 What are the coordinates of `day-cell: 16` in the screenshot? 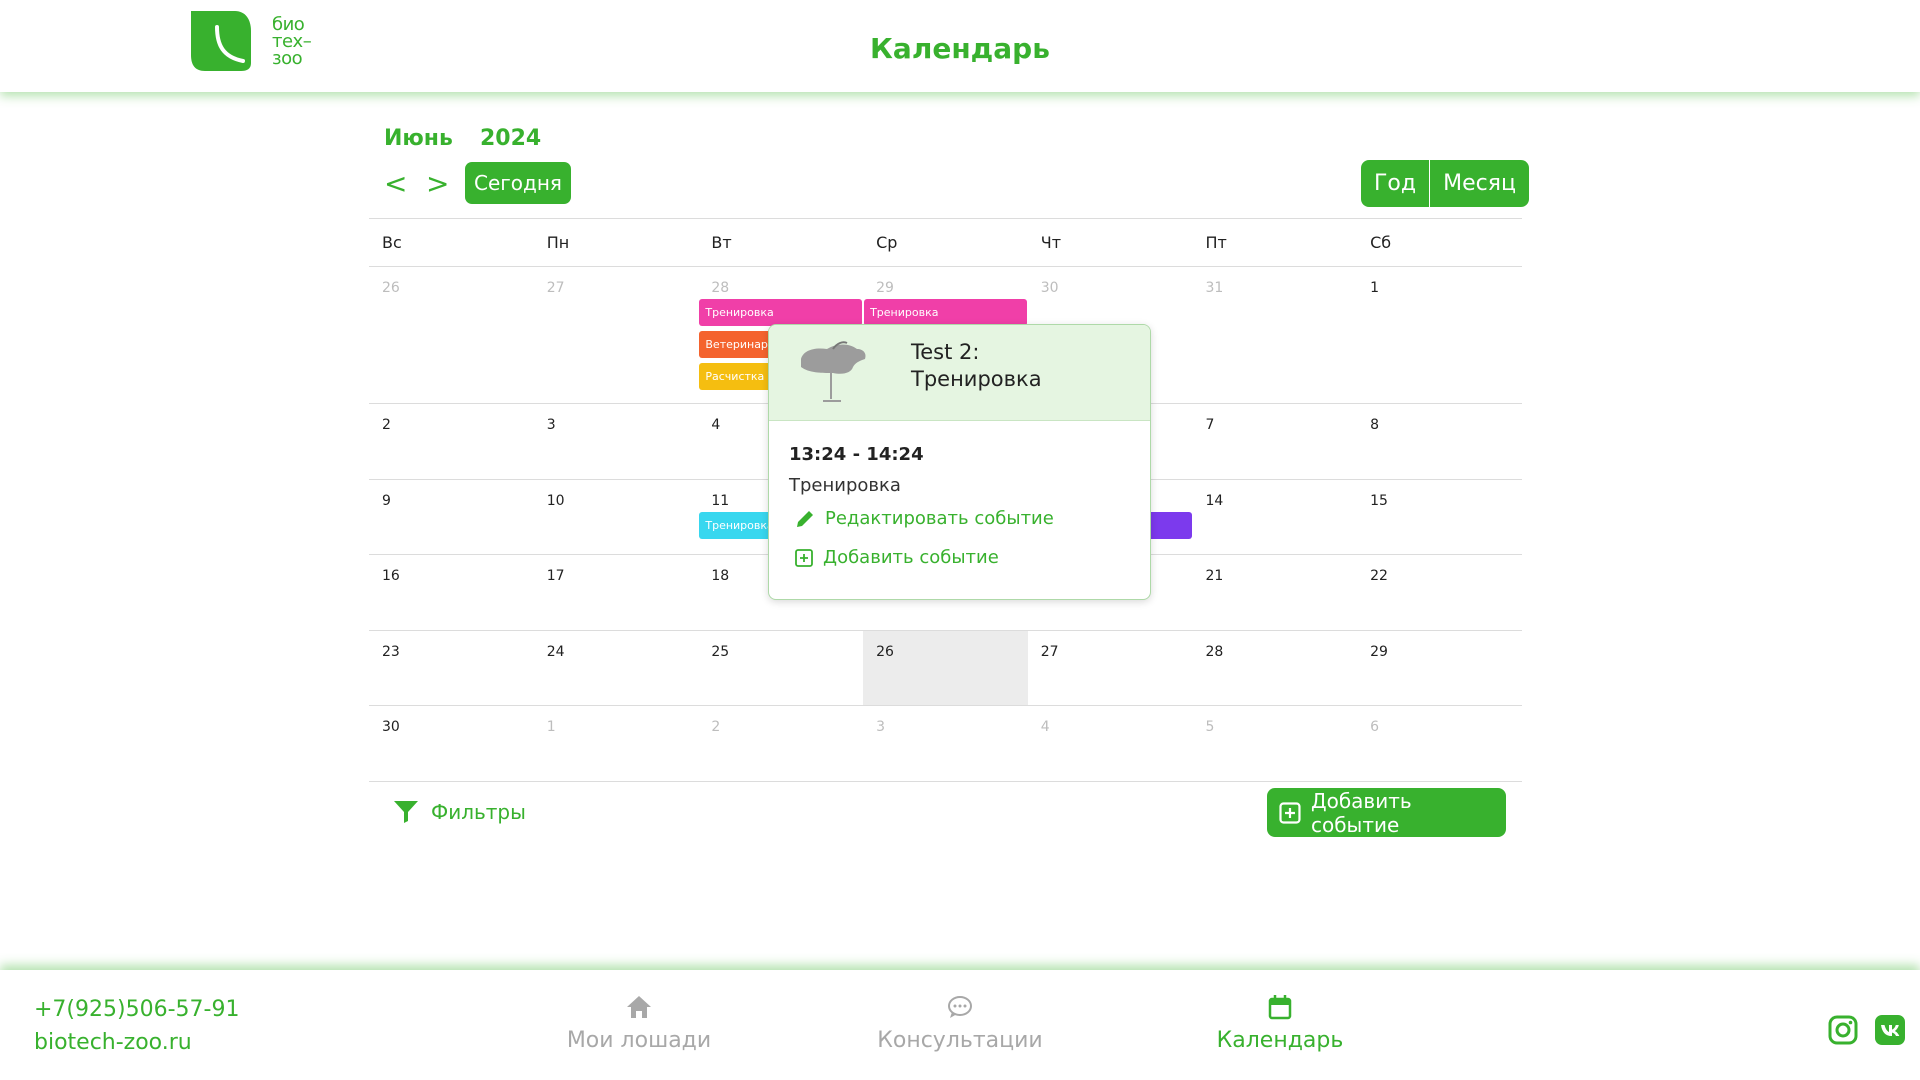 It's located at (451, 592).